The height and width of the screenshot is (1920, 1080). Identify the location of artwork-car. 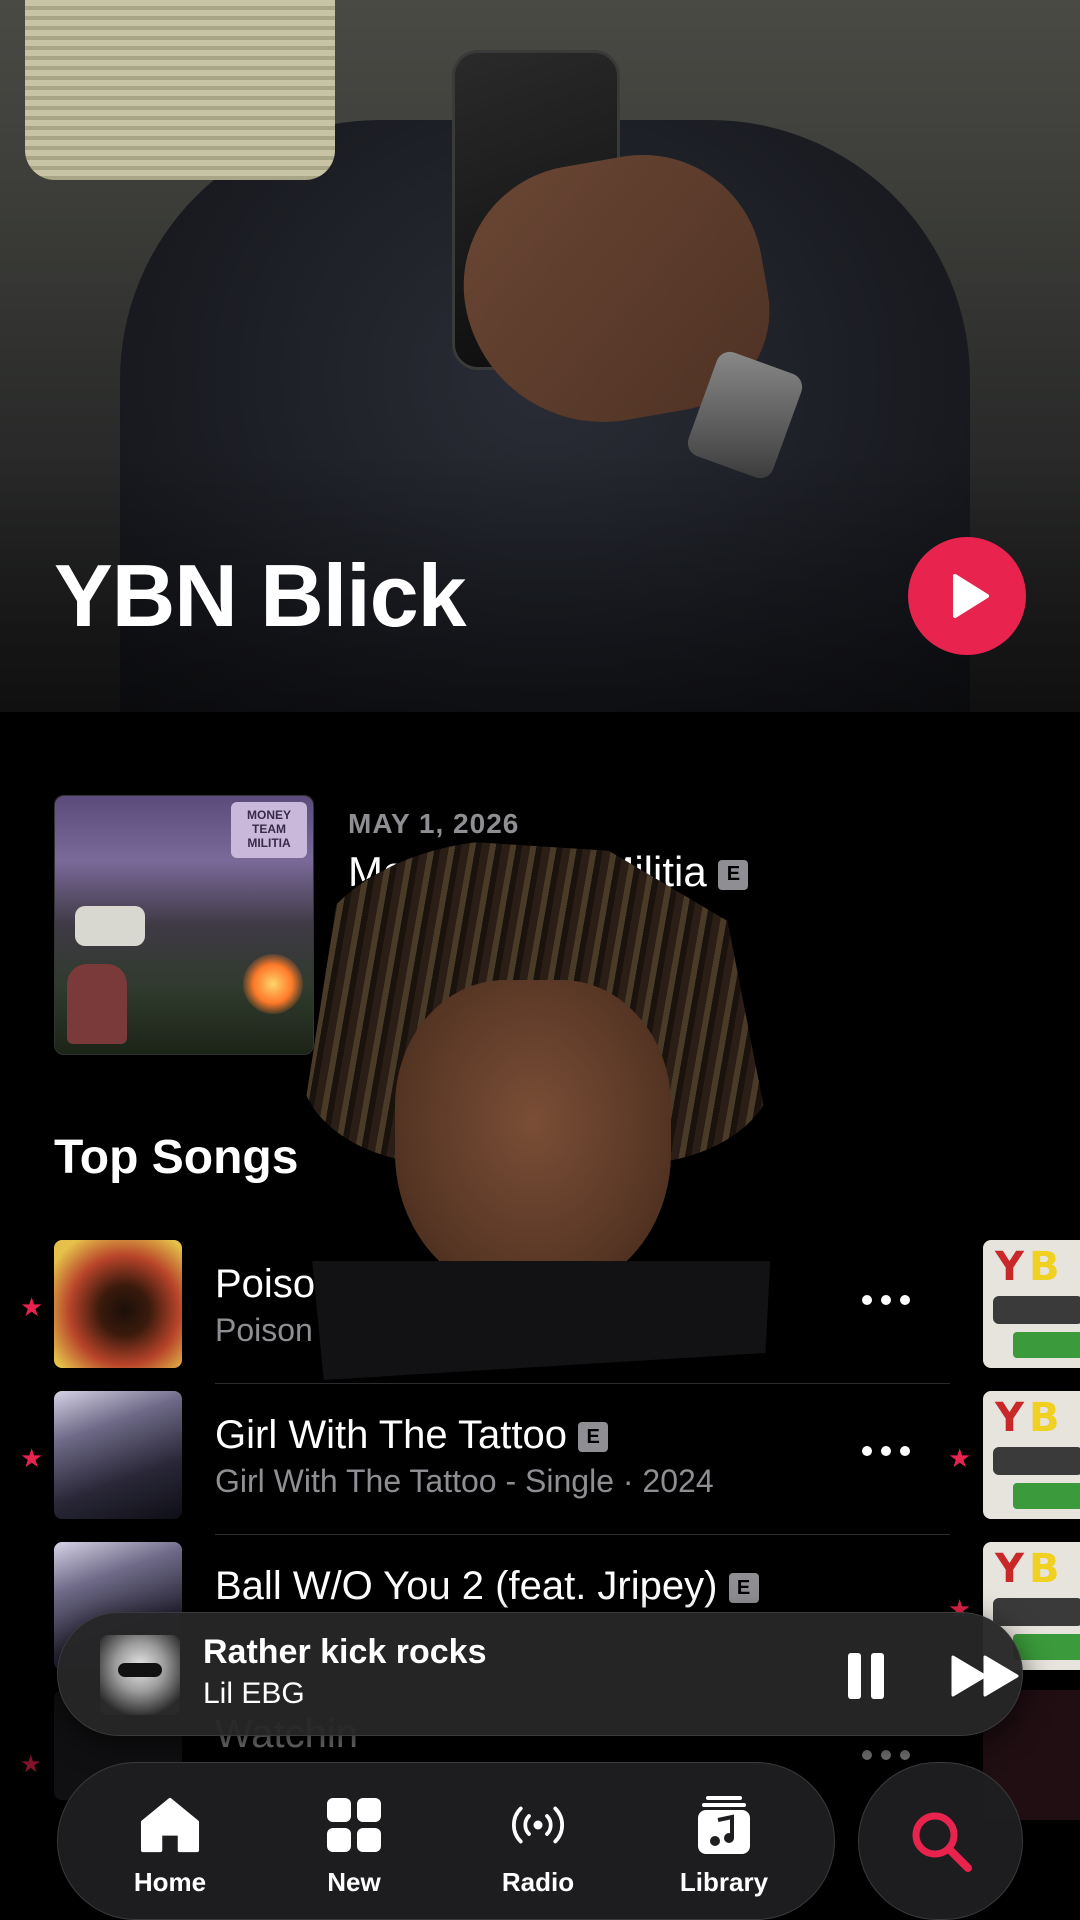
(110, 926).